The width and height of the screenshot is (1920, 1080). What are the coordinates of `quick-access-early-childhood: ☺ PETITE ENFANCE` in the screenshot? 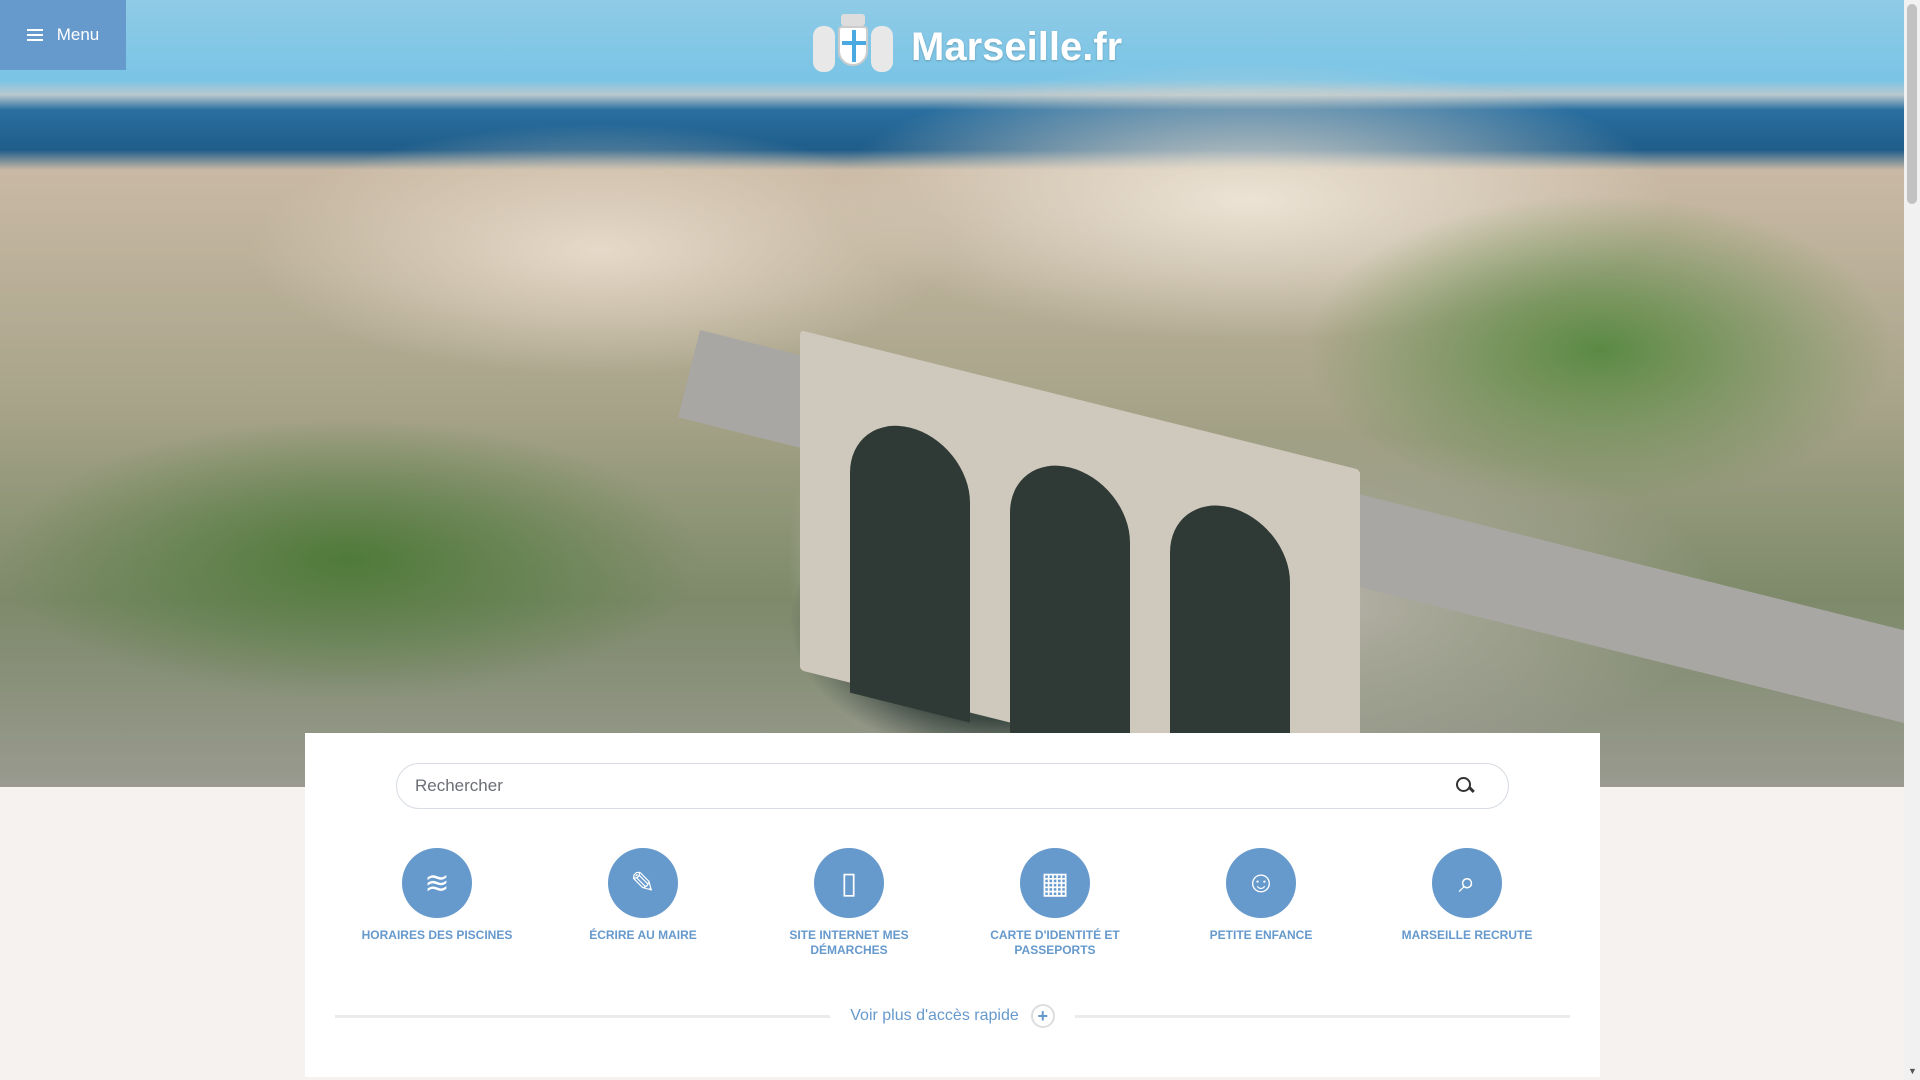 It's located at (1261, 895).